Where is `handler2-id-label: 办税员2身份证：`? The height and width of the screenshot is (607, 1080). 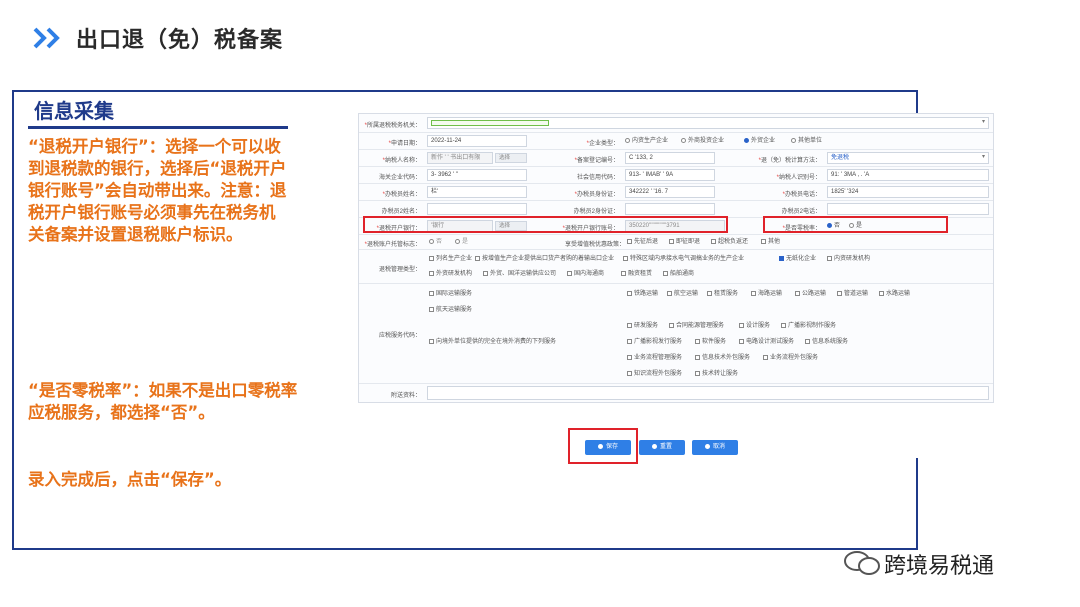
handler2-id-label: 办税员2身份证： is located at coordinates (596, 212).